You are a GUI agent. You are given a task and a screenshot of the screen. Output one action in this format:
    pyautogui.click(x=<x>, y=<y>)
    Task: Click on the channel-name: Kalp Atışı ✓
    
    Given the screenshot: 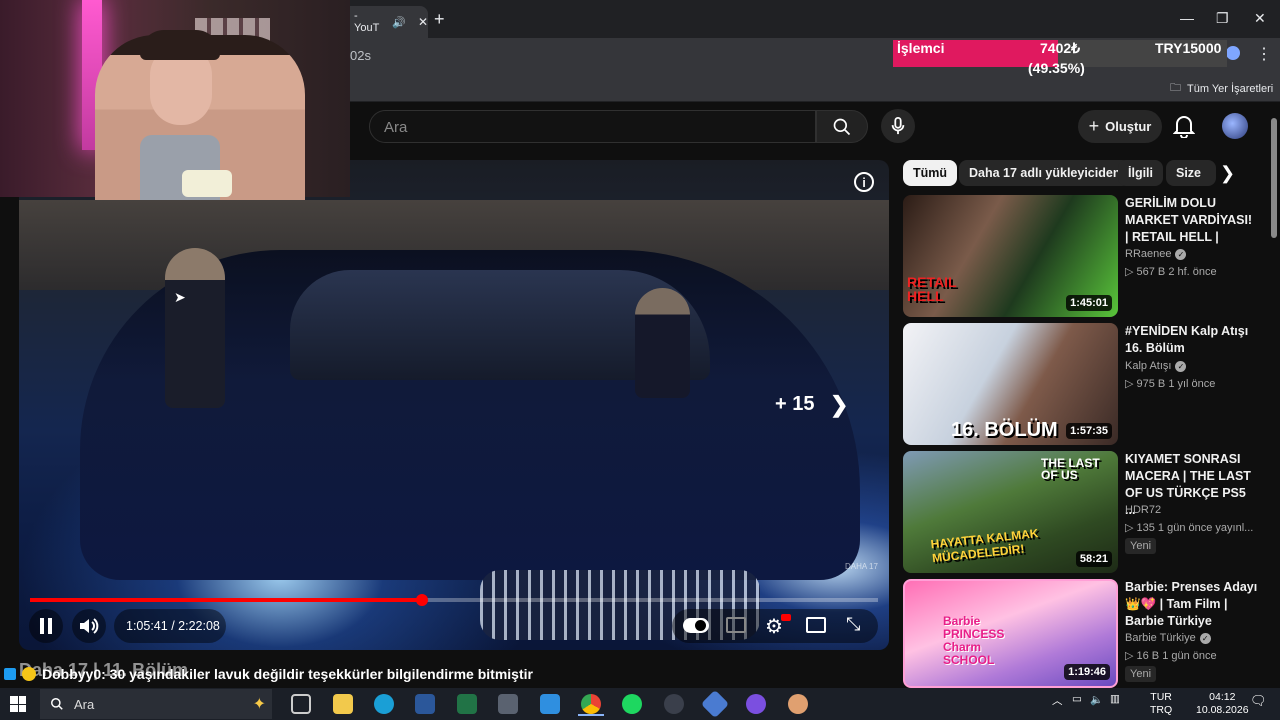 What is the action you would take?
    pyautogui.click(x=1156, y=366)
    